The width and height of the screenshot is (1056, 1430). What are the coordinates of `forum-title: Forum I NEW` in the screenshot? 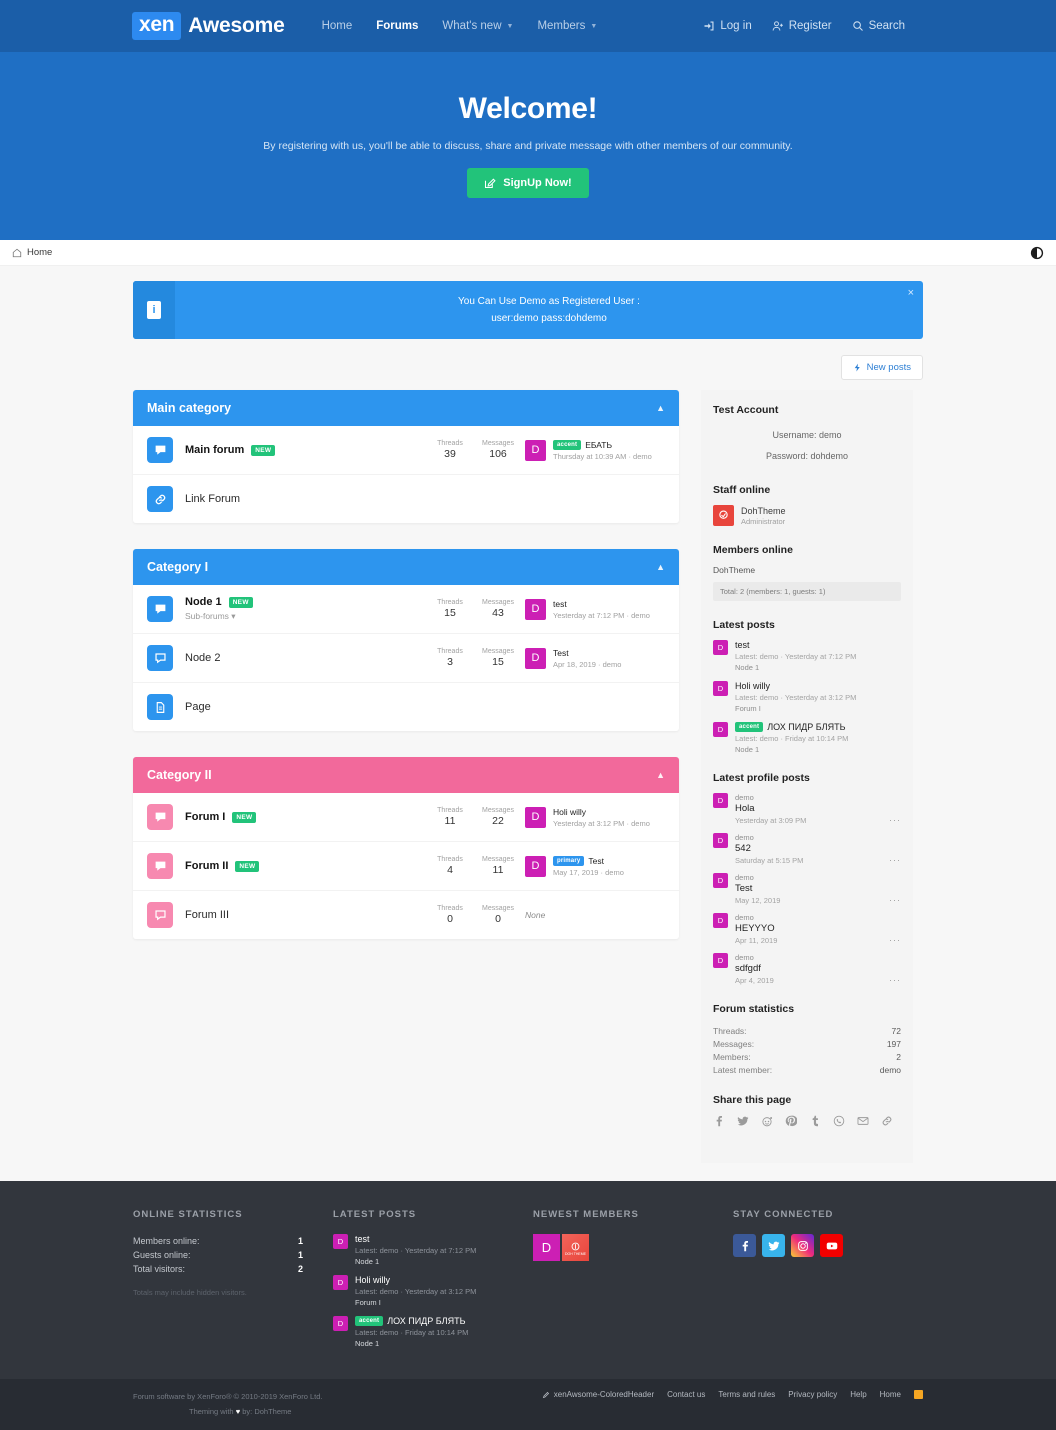 It's located at (307, 817).